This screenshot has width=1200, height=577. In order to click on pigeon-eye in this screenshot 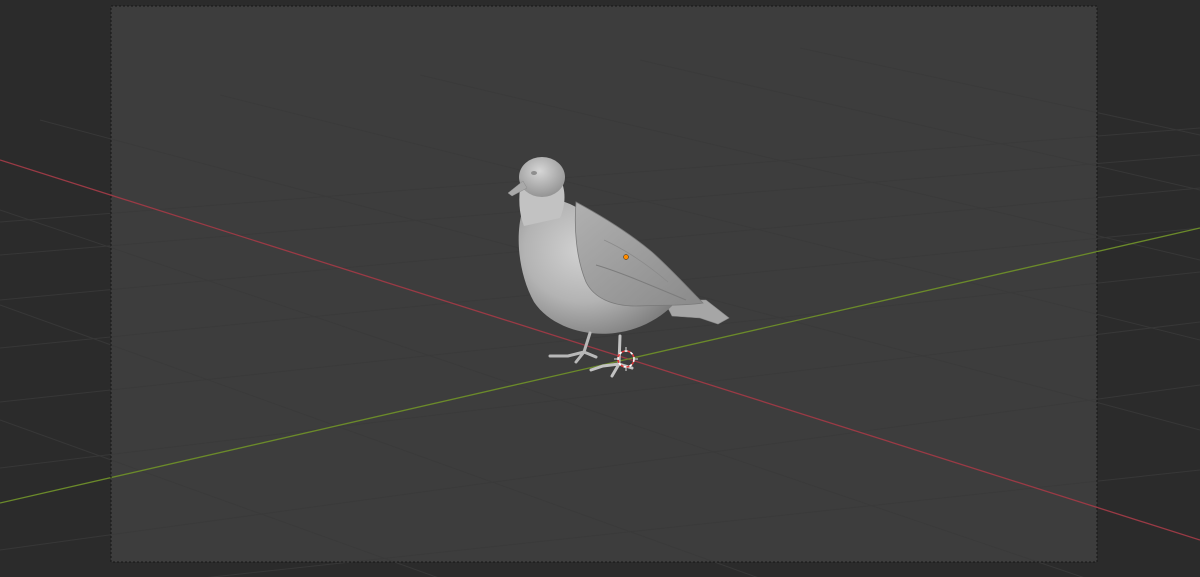, I will do `click(534, 173)`.